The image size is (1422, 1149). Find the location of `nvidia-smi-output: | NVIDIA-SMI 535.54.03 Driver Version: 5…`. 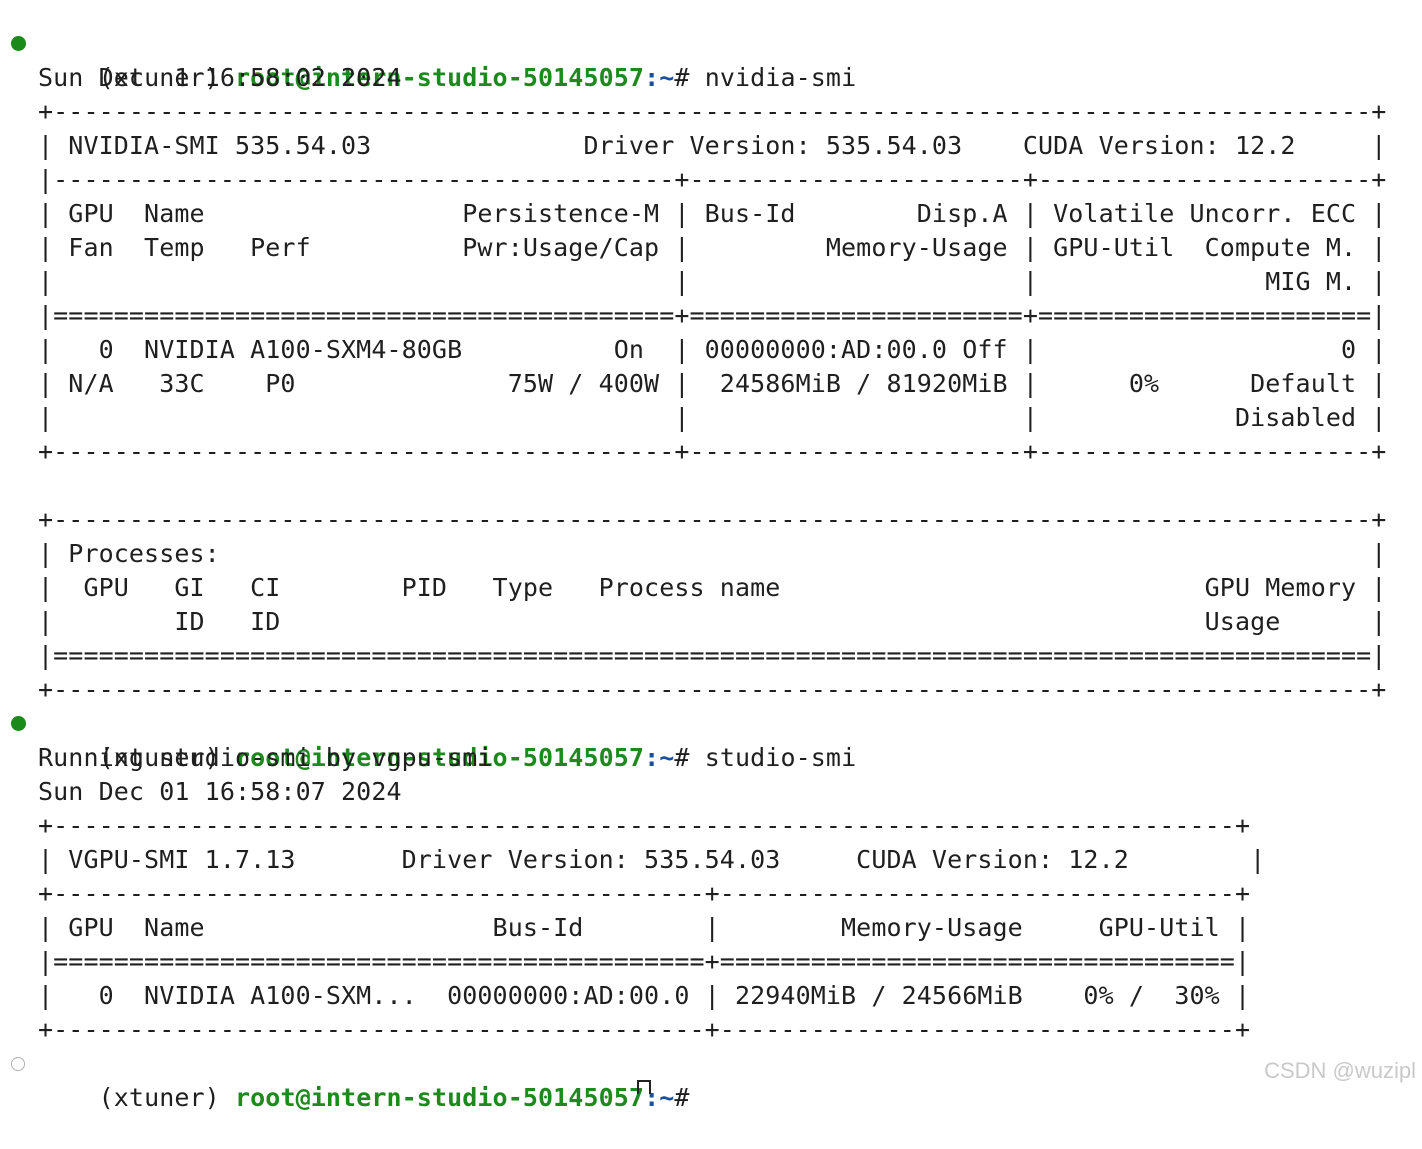

nvidia-smi-output: | NVIDIA-SMI 535.54.03 Driver Version: 5… is located at coordinates (712, 145).